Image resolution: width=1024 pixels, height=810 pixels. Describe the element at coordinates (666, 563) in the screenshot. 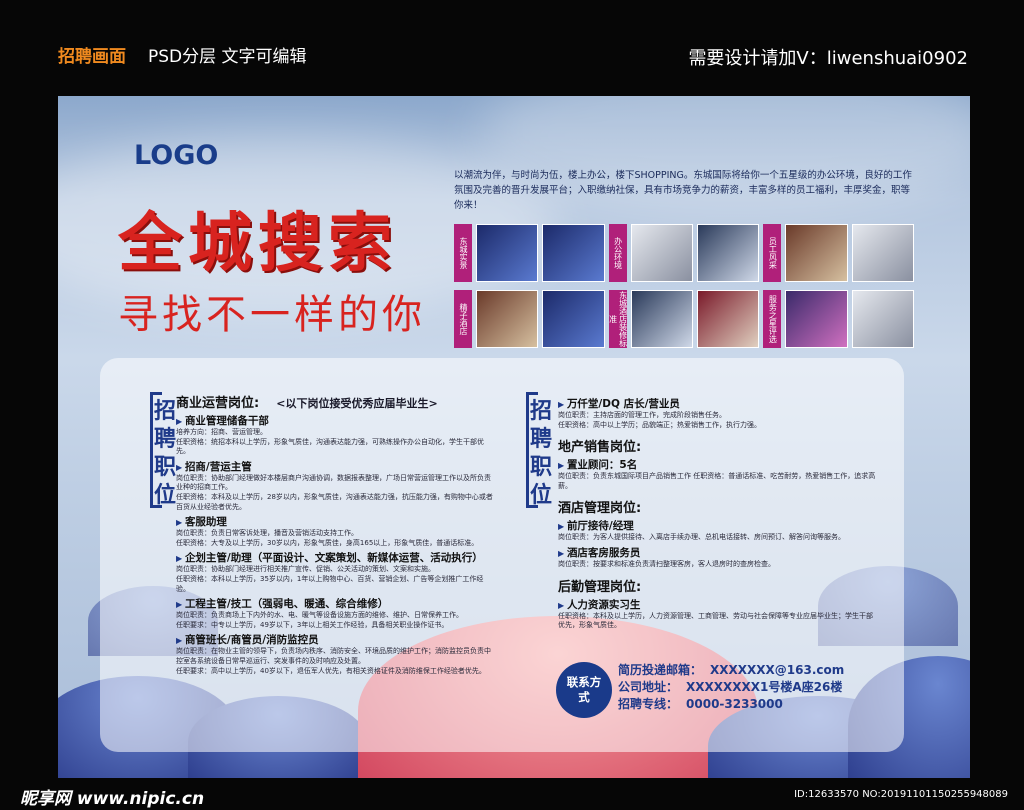

I see `job-line: 岗位职责：按要求和标准负责清扫整理客房，客人退房时的查房检查。` at that location.